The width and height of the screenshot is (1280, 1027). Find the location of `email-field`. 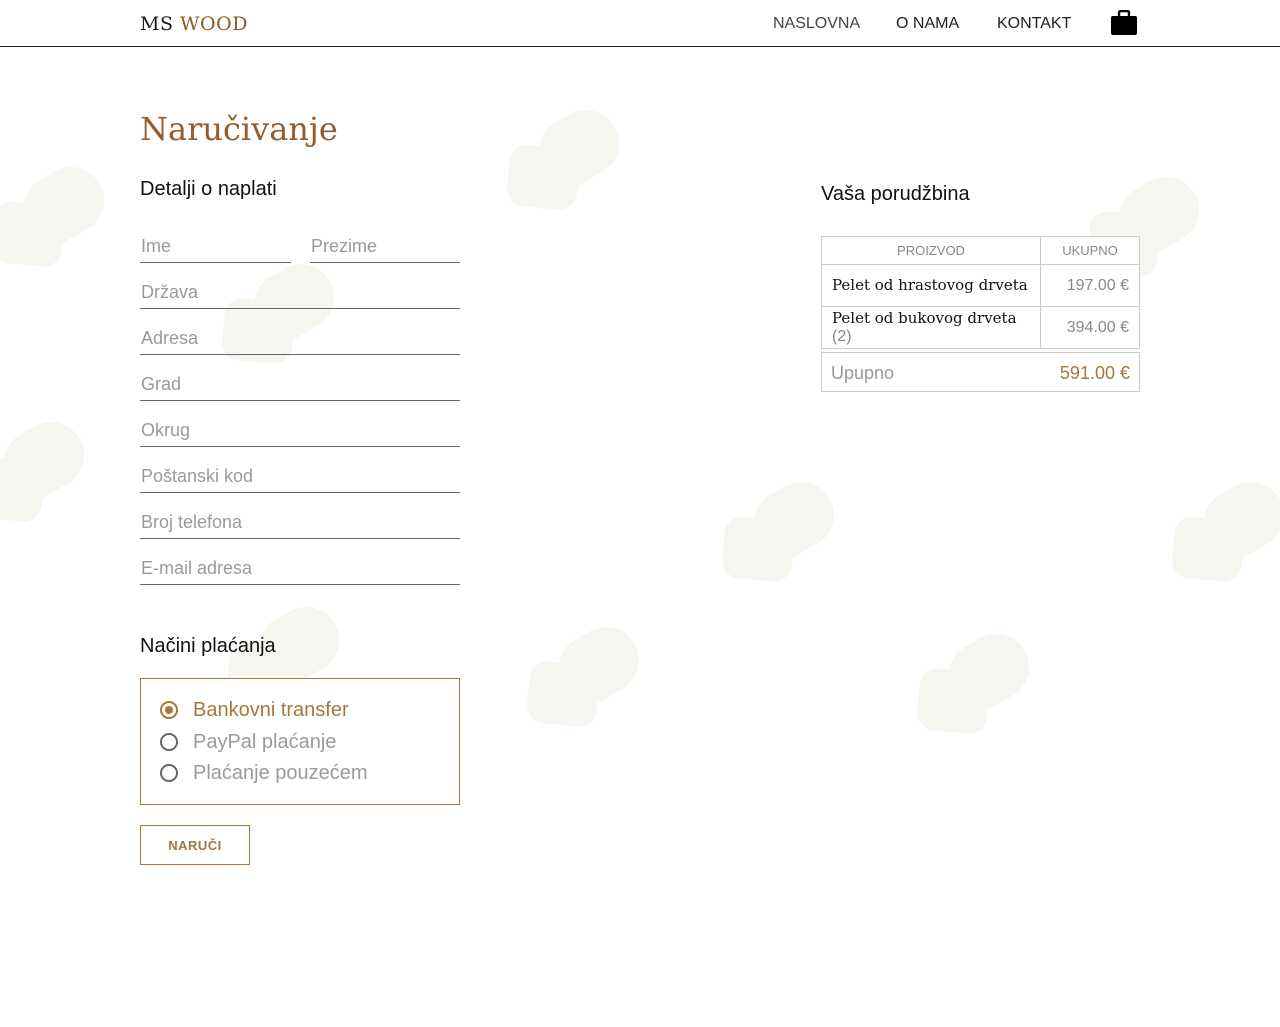

email-field is located at coordinates (300, 571).